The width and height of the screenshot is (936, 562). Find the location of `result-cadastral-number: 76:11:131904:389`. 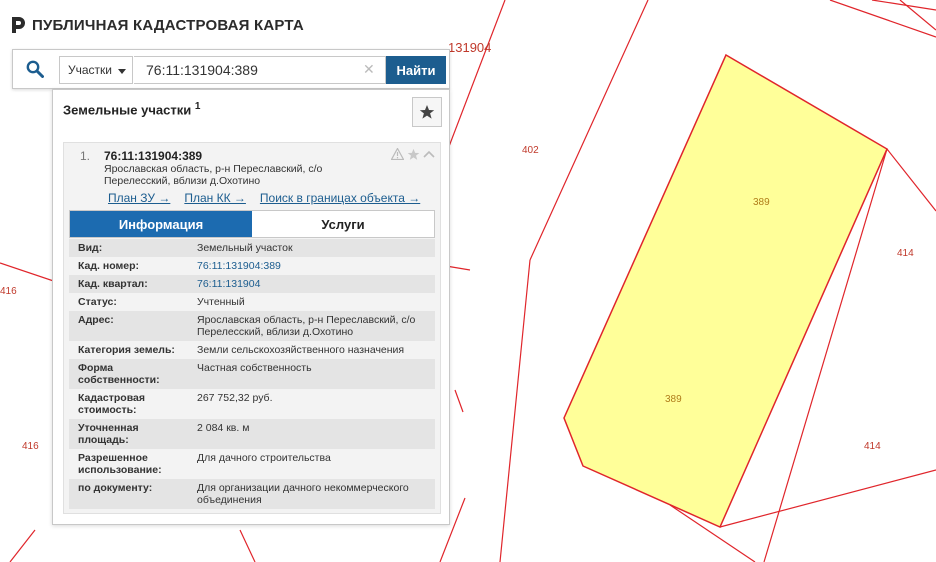

result-cadastral-number: 76:11:131904:389 is located at coordinates (153, 156).